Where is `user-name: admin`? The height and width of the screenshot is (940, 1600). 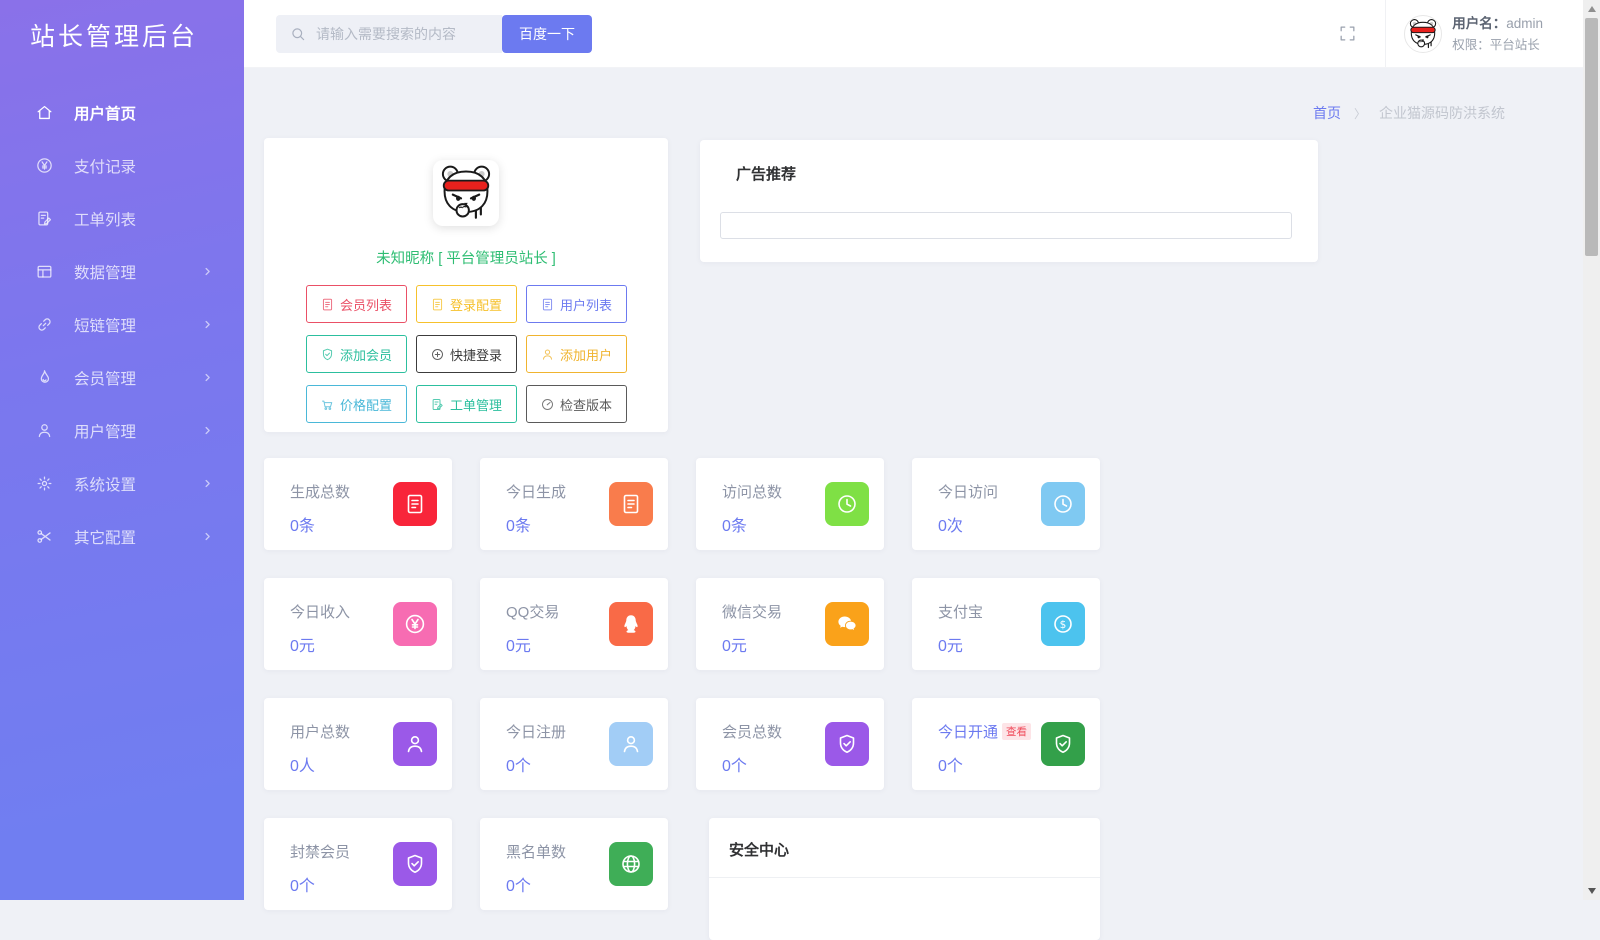
user-name: admin is located at coordinates (1524, 24).